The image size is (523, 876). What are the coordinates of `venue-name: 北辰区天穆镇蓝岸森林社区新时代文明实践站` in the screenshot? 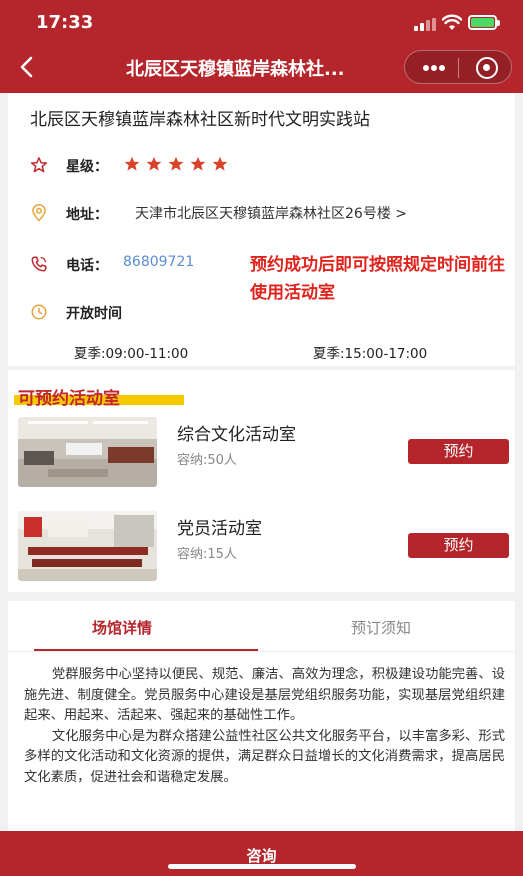 It's located at (200, 120).